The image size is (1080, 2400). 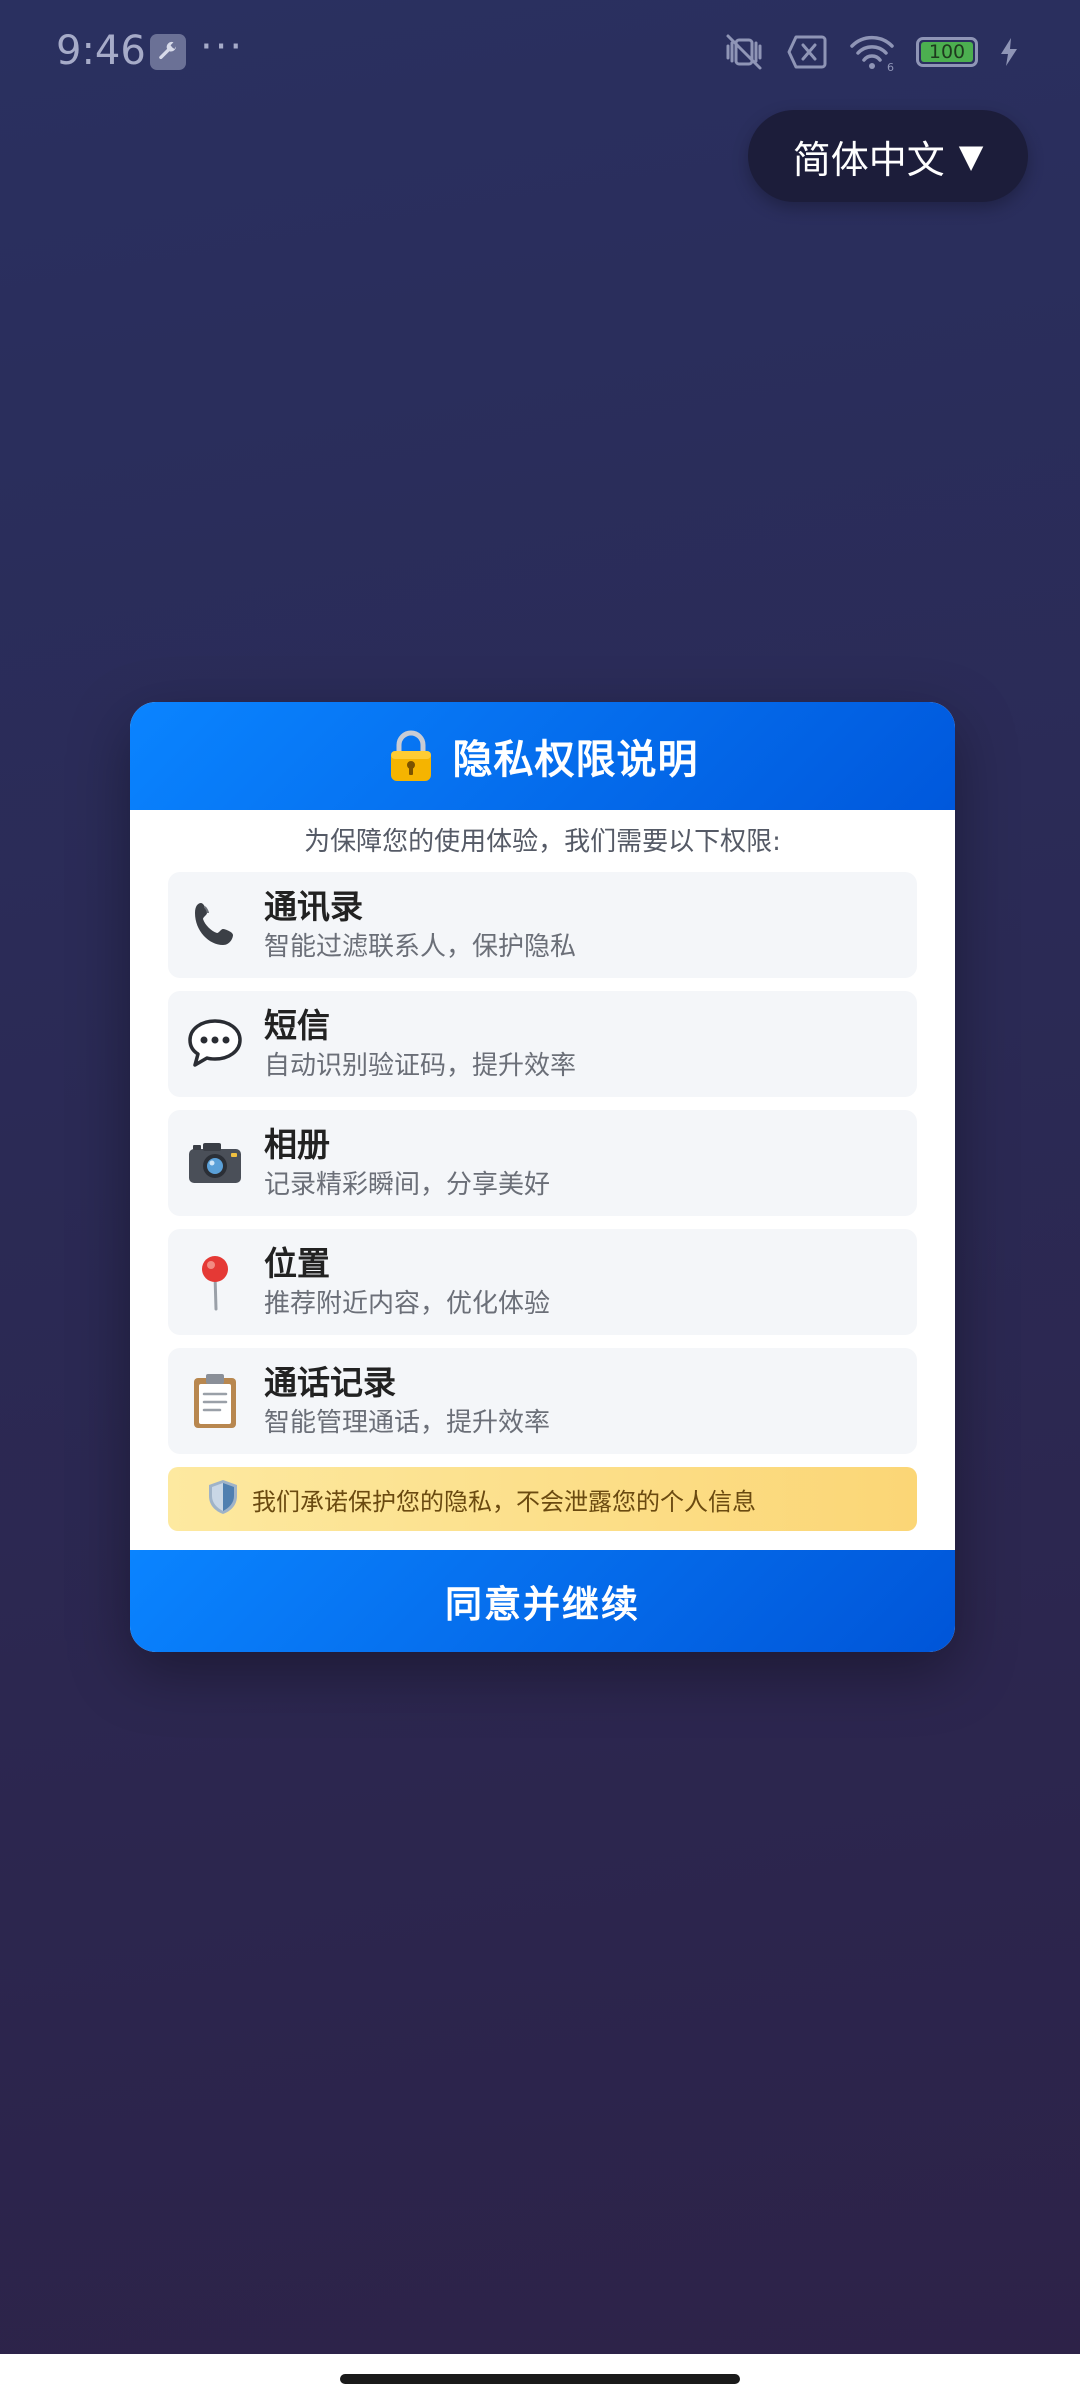 I want to click on permission-item-album: 相册 记录精彩瞬间，分享美好, so click(x=542, y=1163).